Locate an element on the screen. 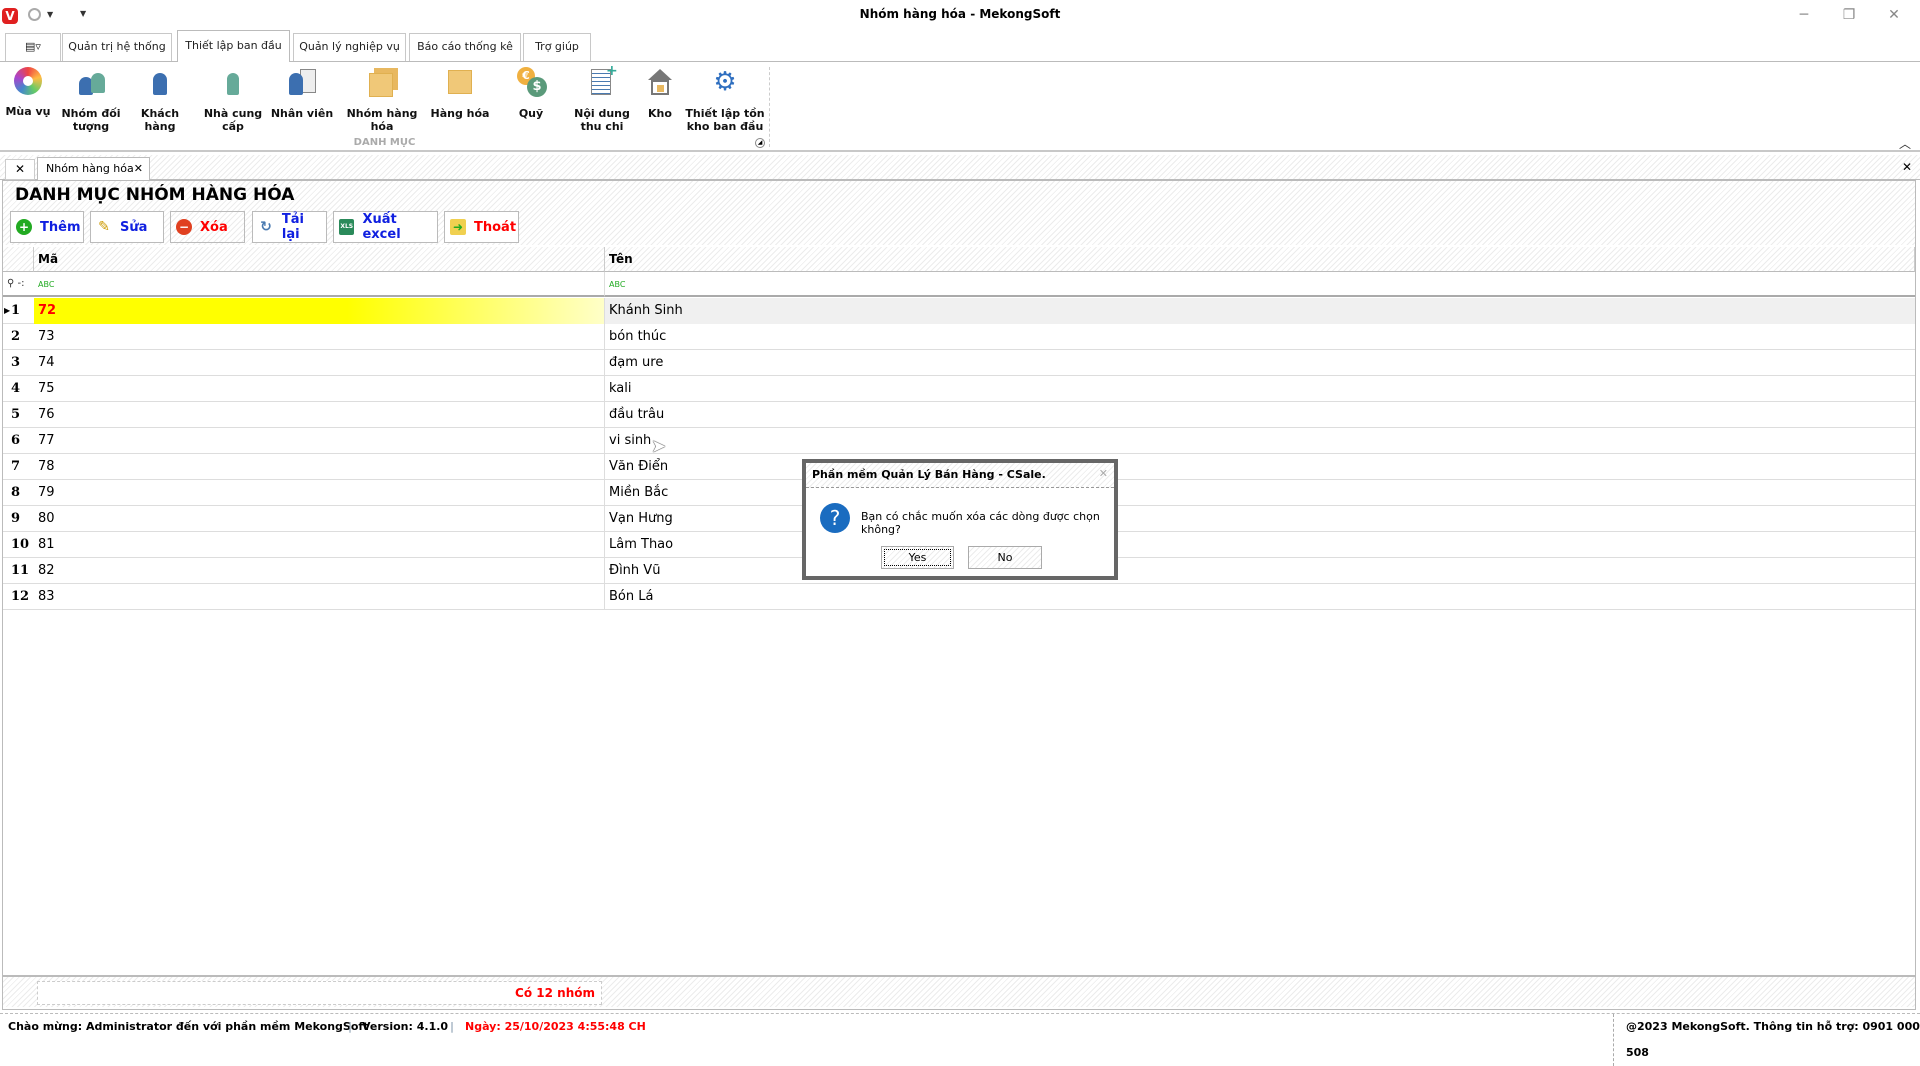 Image resolution: width=1920 pixels, height=1066 pixels. product-icon is located at coordinates (460, 82).